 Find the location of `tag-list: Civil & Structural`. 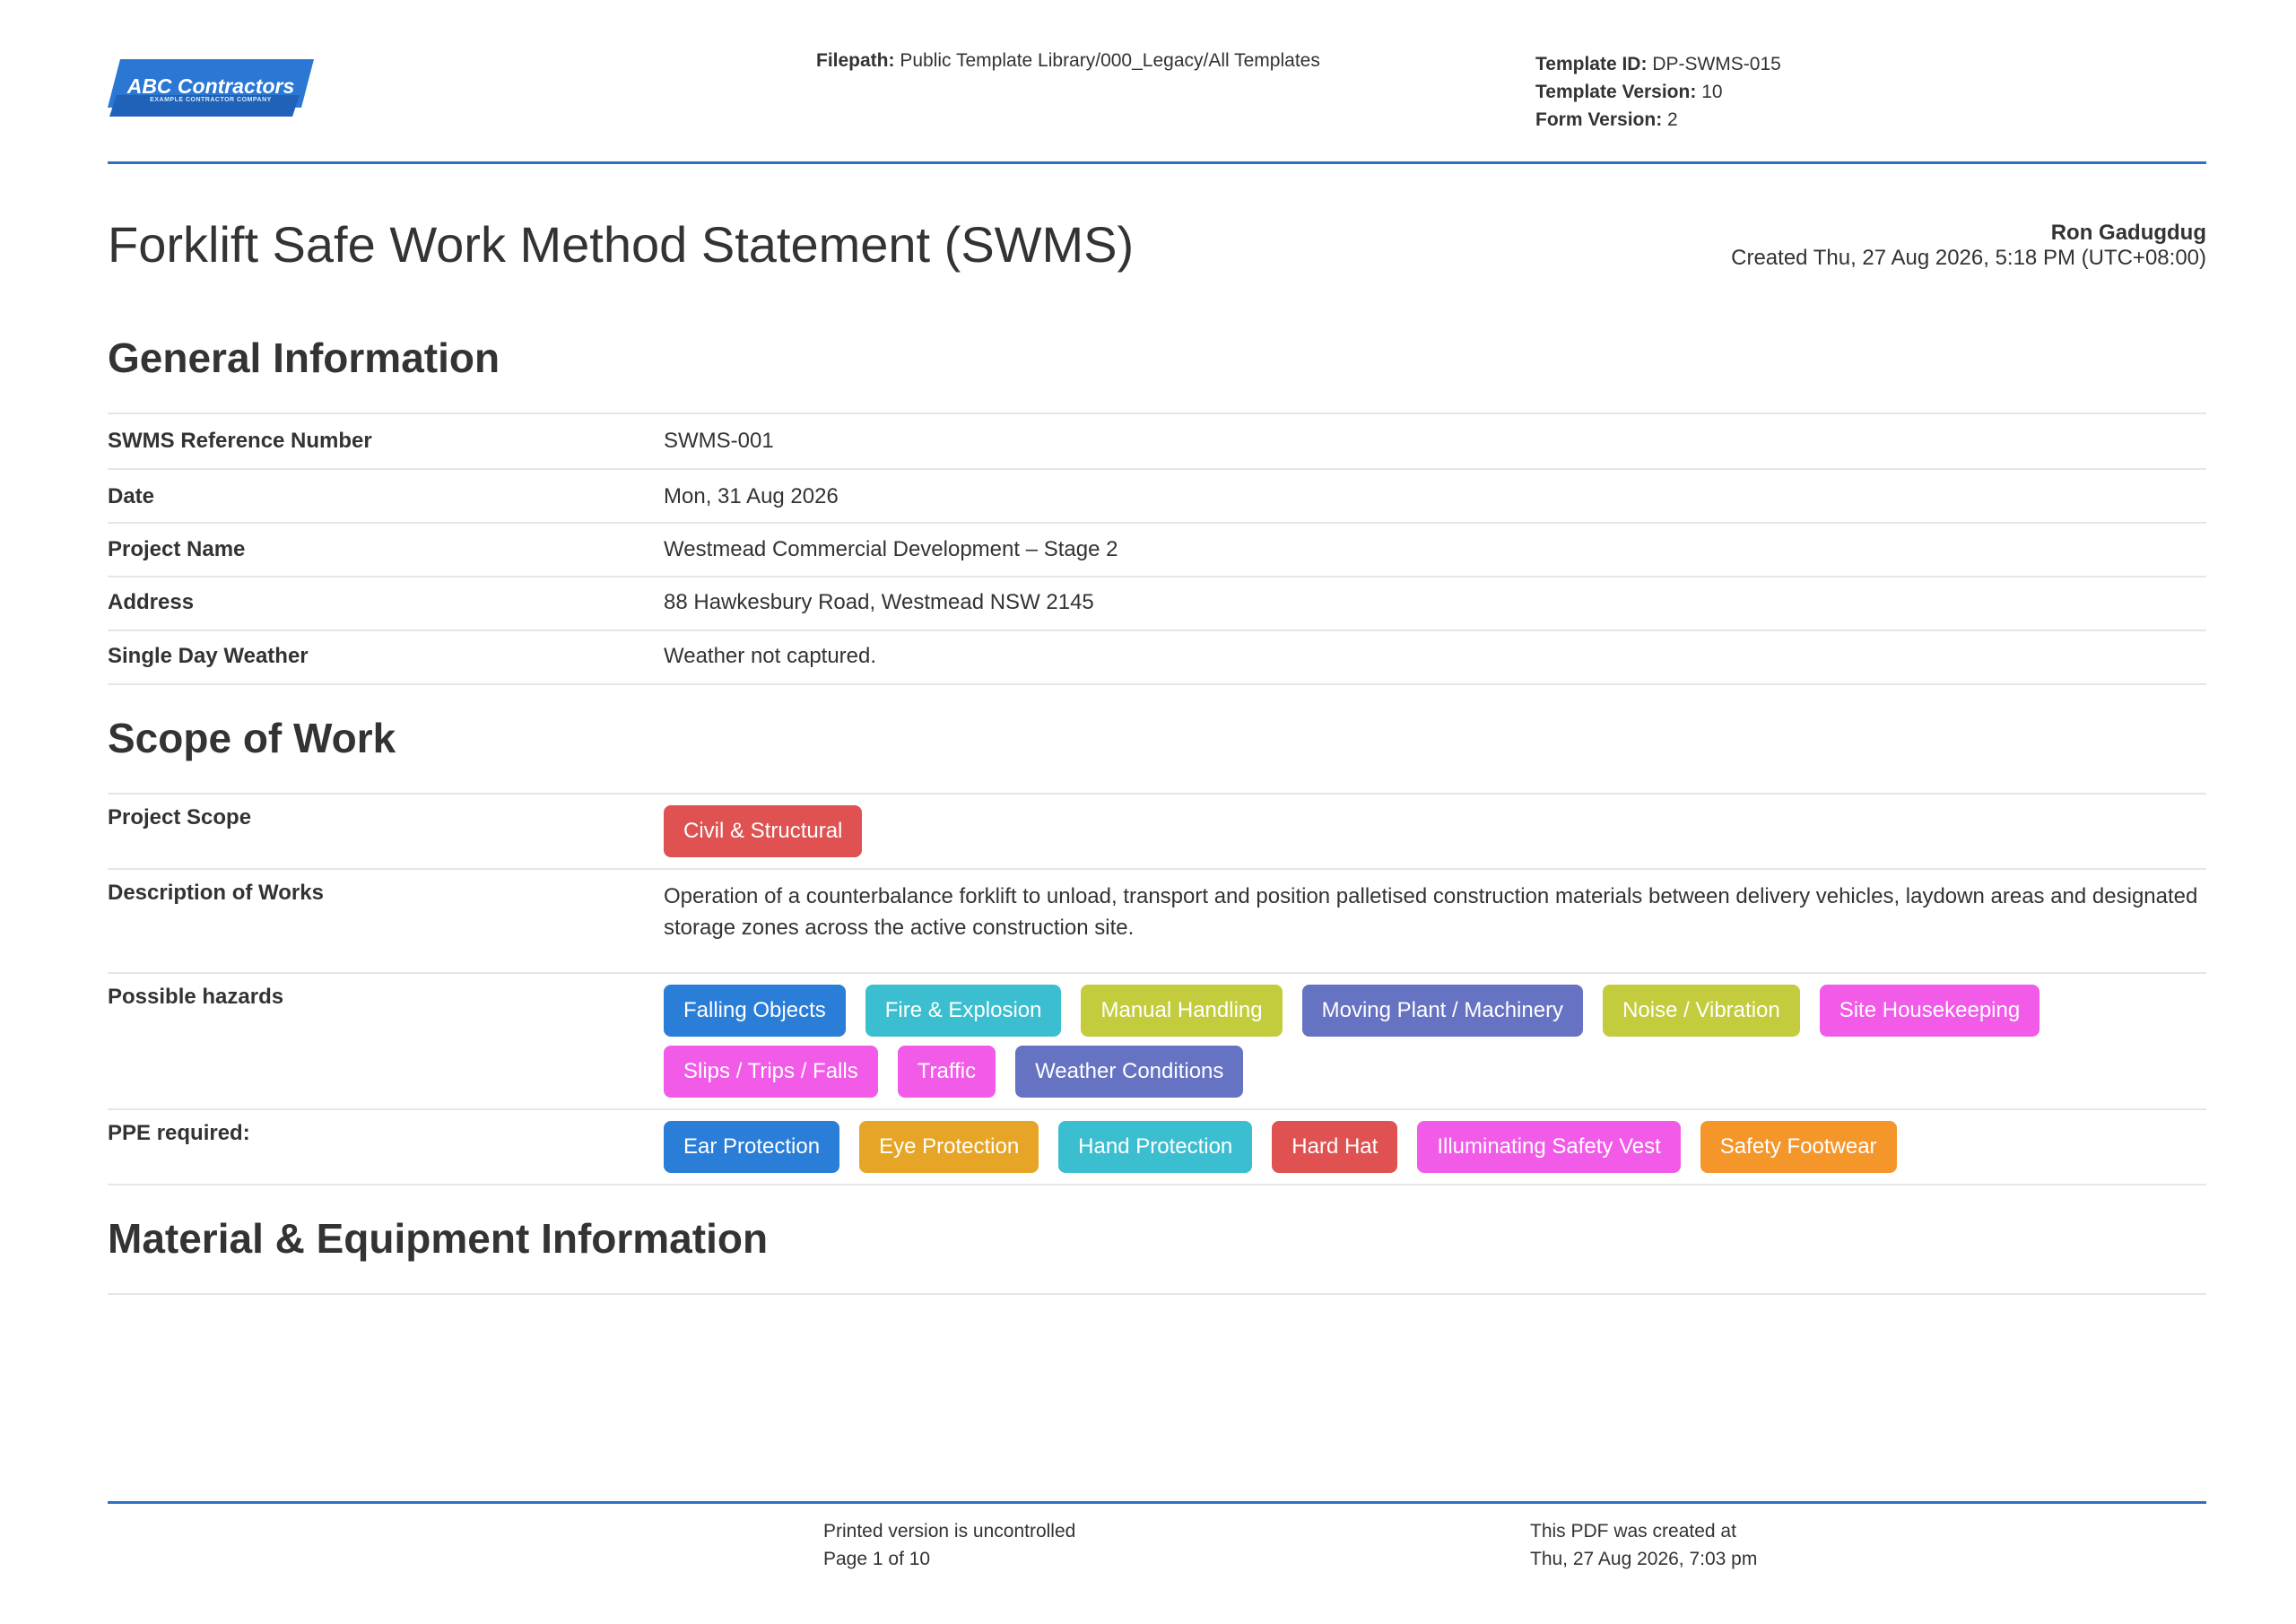

tag-list: Civil & Structural is located at coordinates (1435, 831).